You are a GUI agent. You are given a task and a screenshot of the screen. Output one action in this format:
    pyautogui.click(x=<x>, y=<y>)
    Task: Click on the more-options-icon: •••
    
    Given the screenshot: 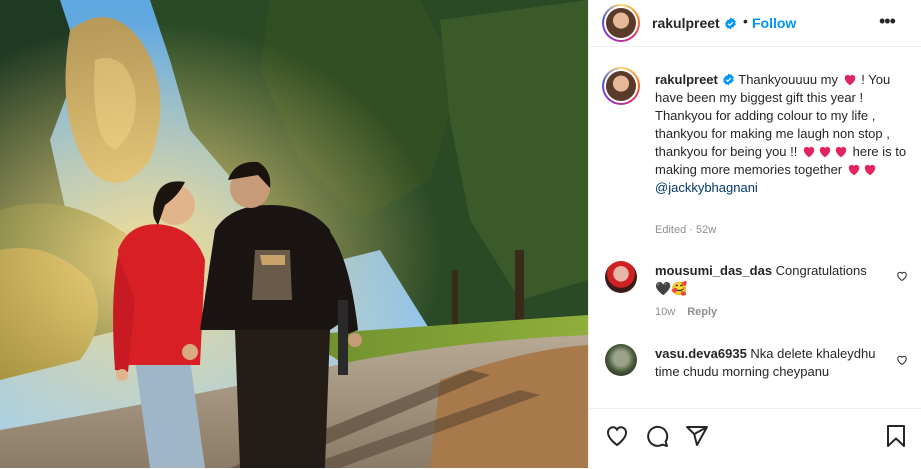 What is the action you would take?
    pyautogui.click(x=887, y=21)
    